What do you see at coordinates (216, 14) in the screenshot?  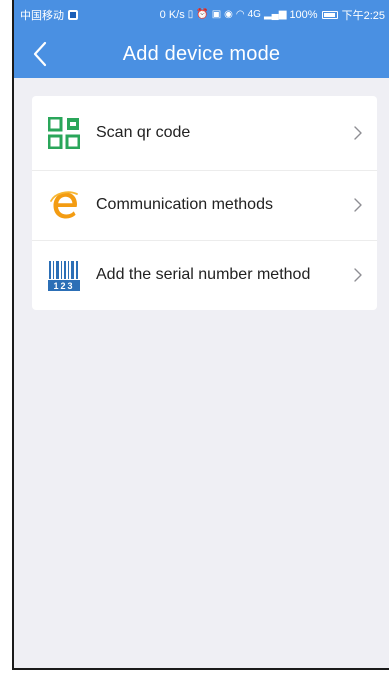 I see `hd-icon: ▣` at bounding box center [216, 14].